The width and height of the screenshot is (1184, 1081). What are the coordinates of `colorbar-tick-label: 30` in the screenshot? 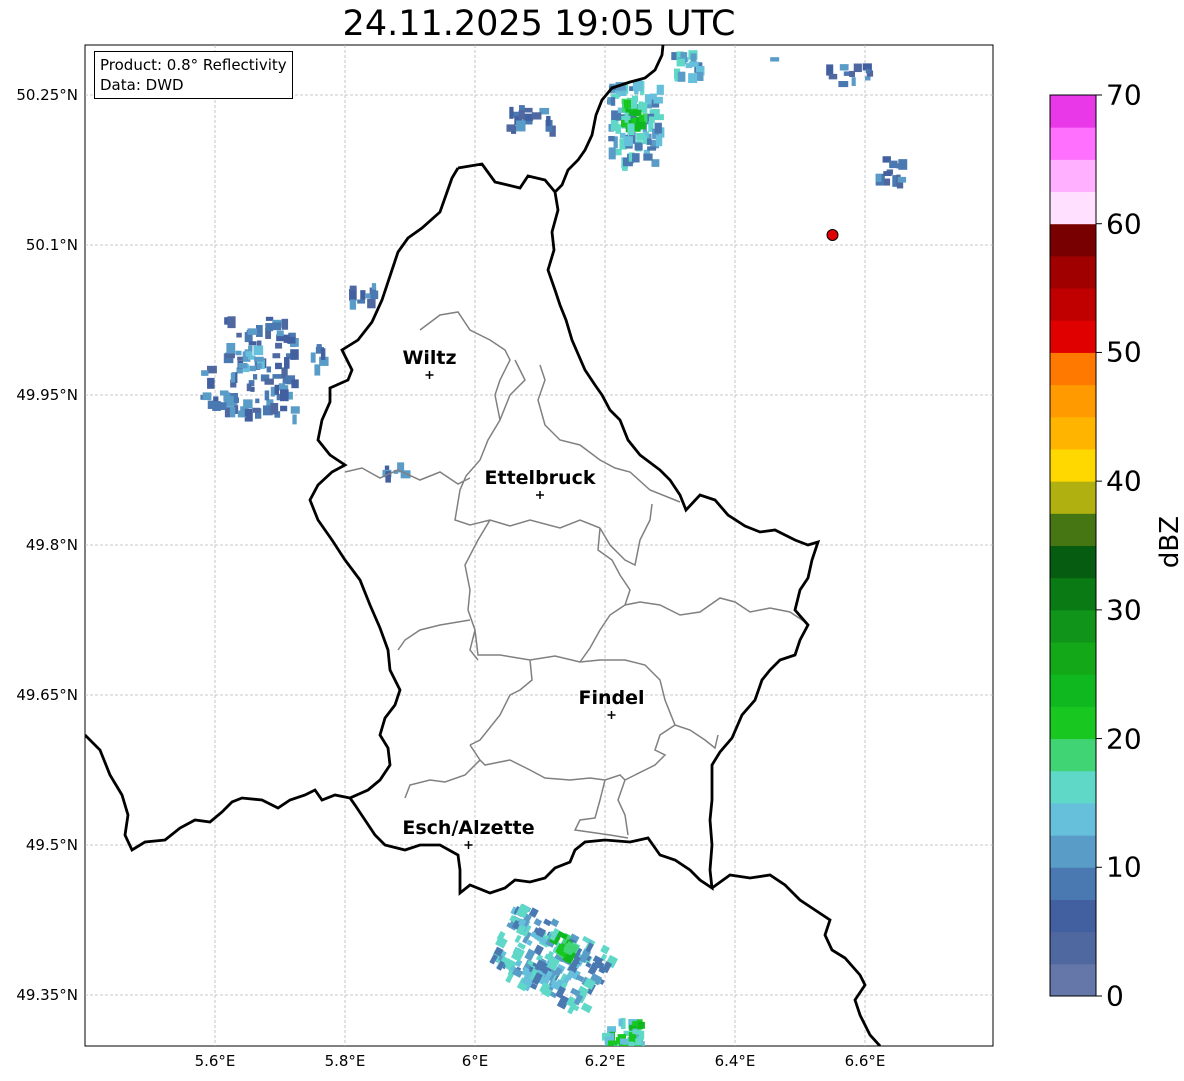 It's located at (1124, 610).